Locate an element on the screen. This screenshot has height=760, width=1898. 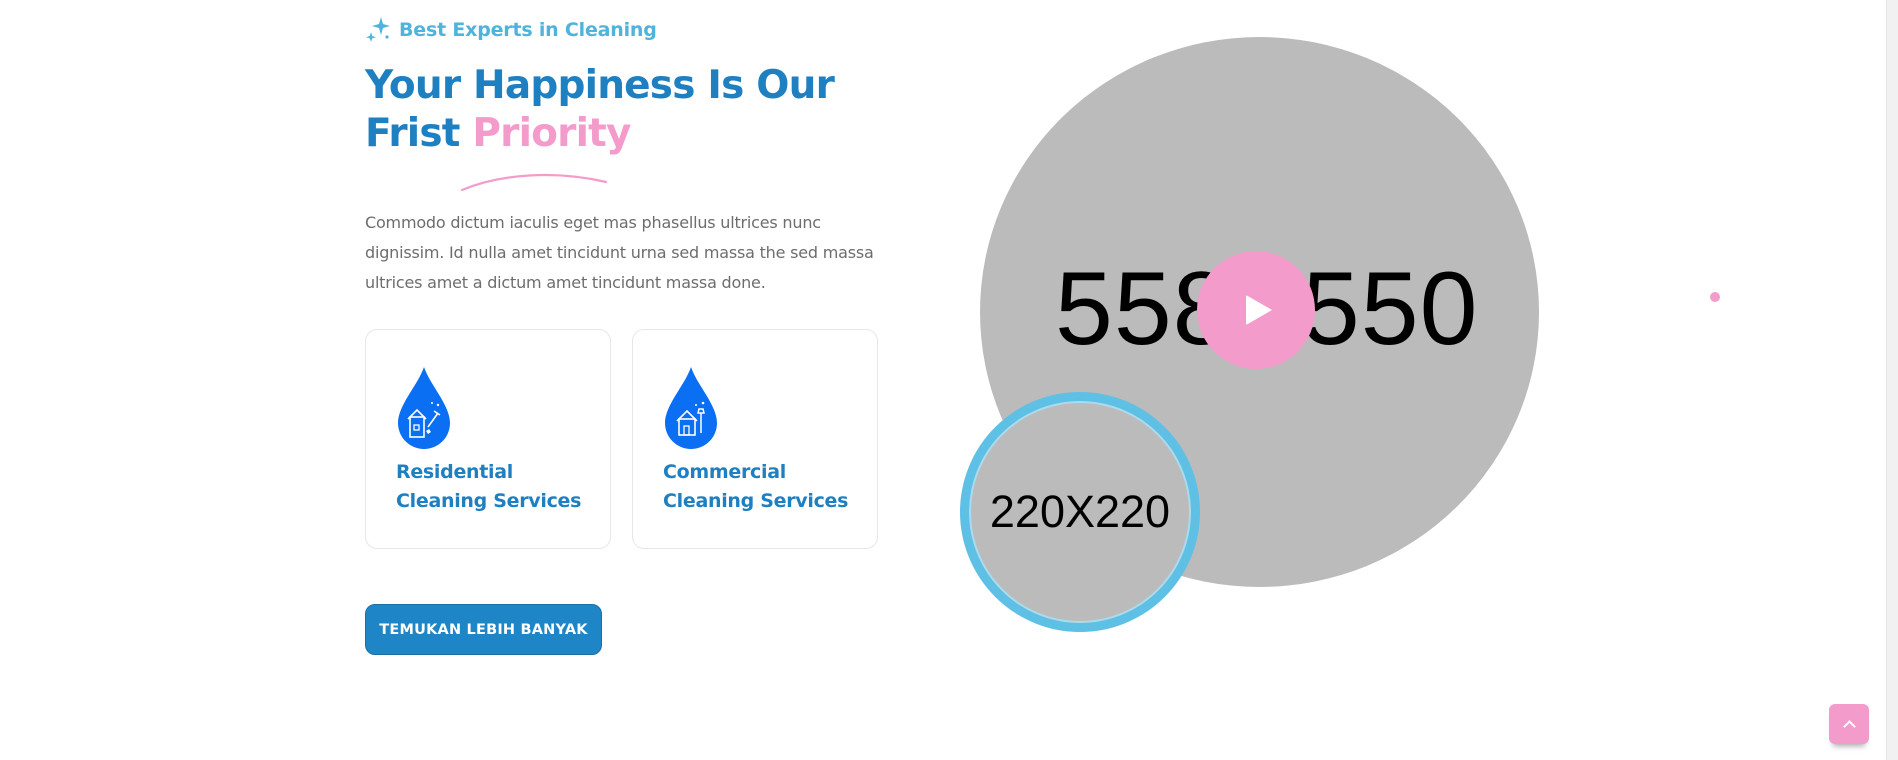
heading-line1: Your Happiness Is Our is located at coordinates (600, 85).